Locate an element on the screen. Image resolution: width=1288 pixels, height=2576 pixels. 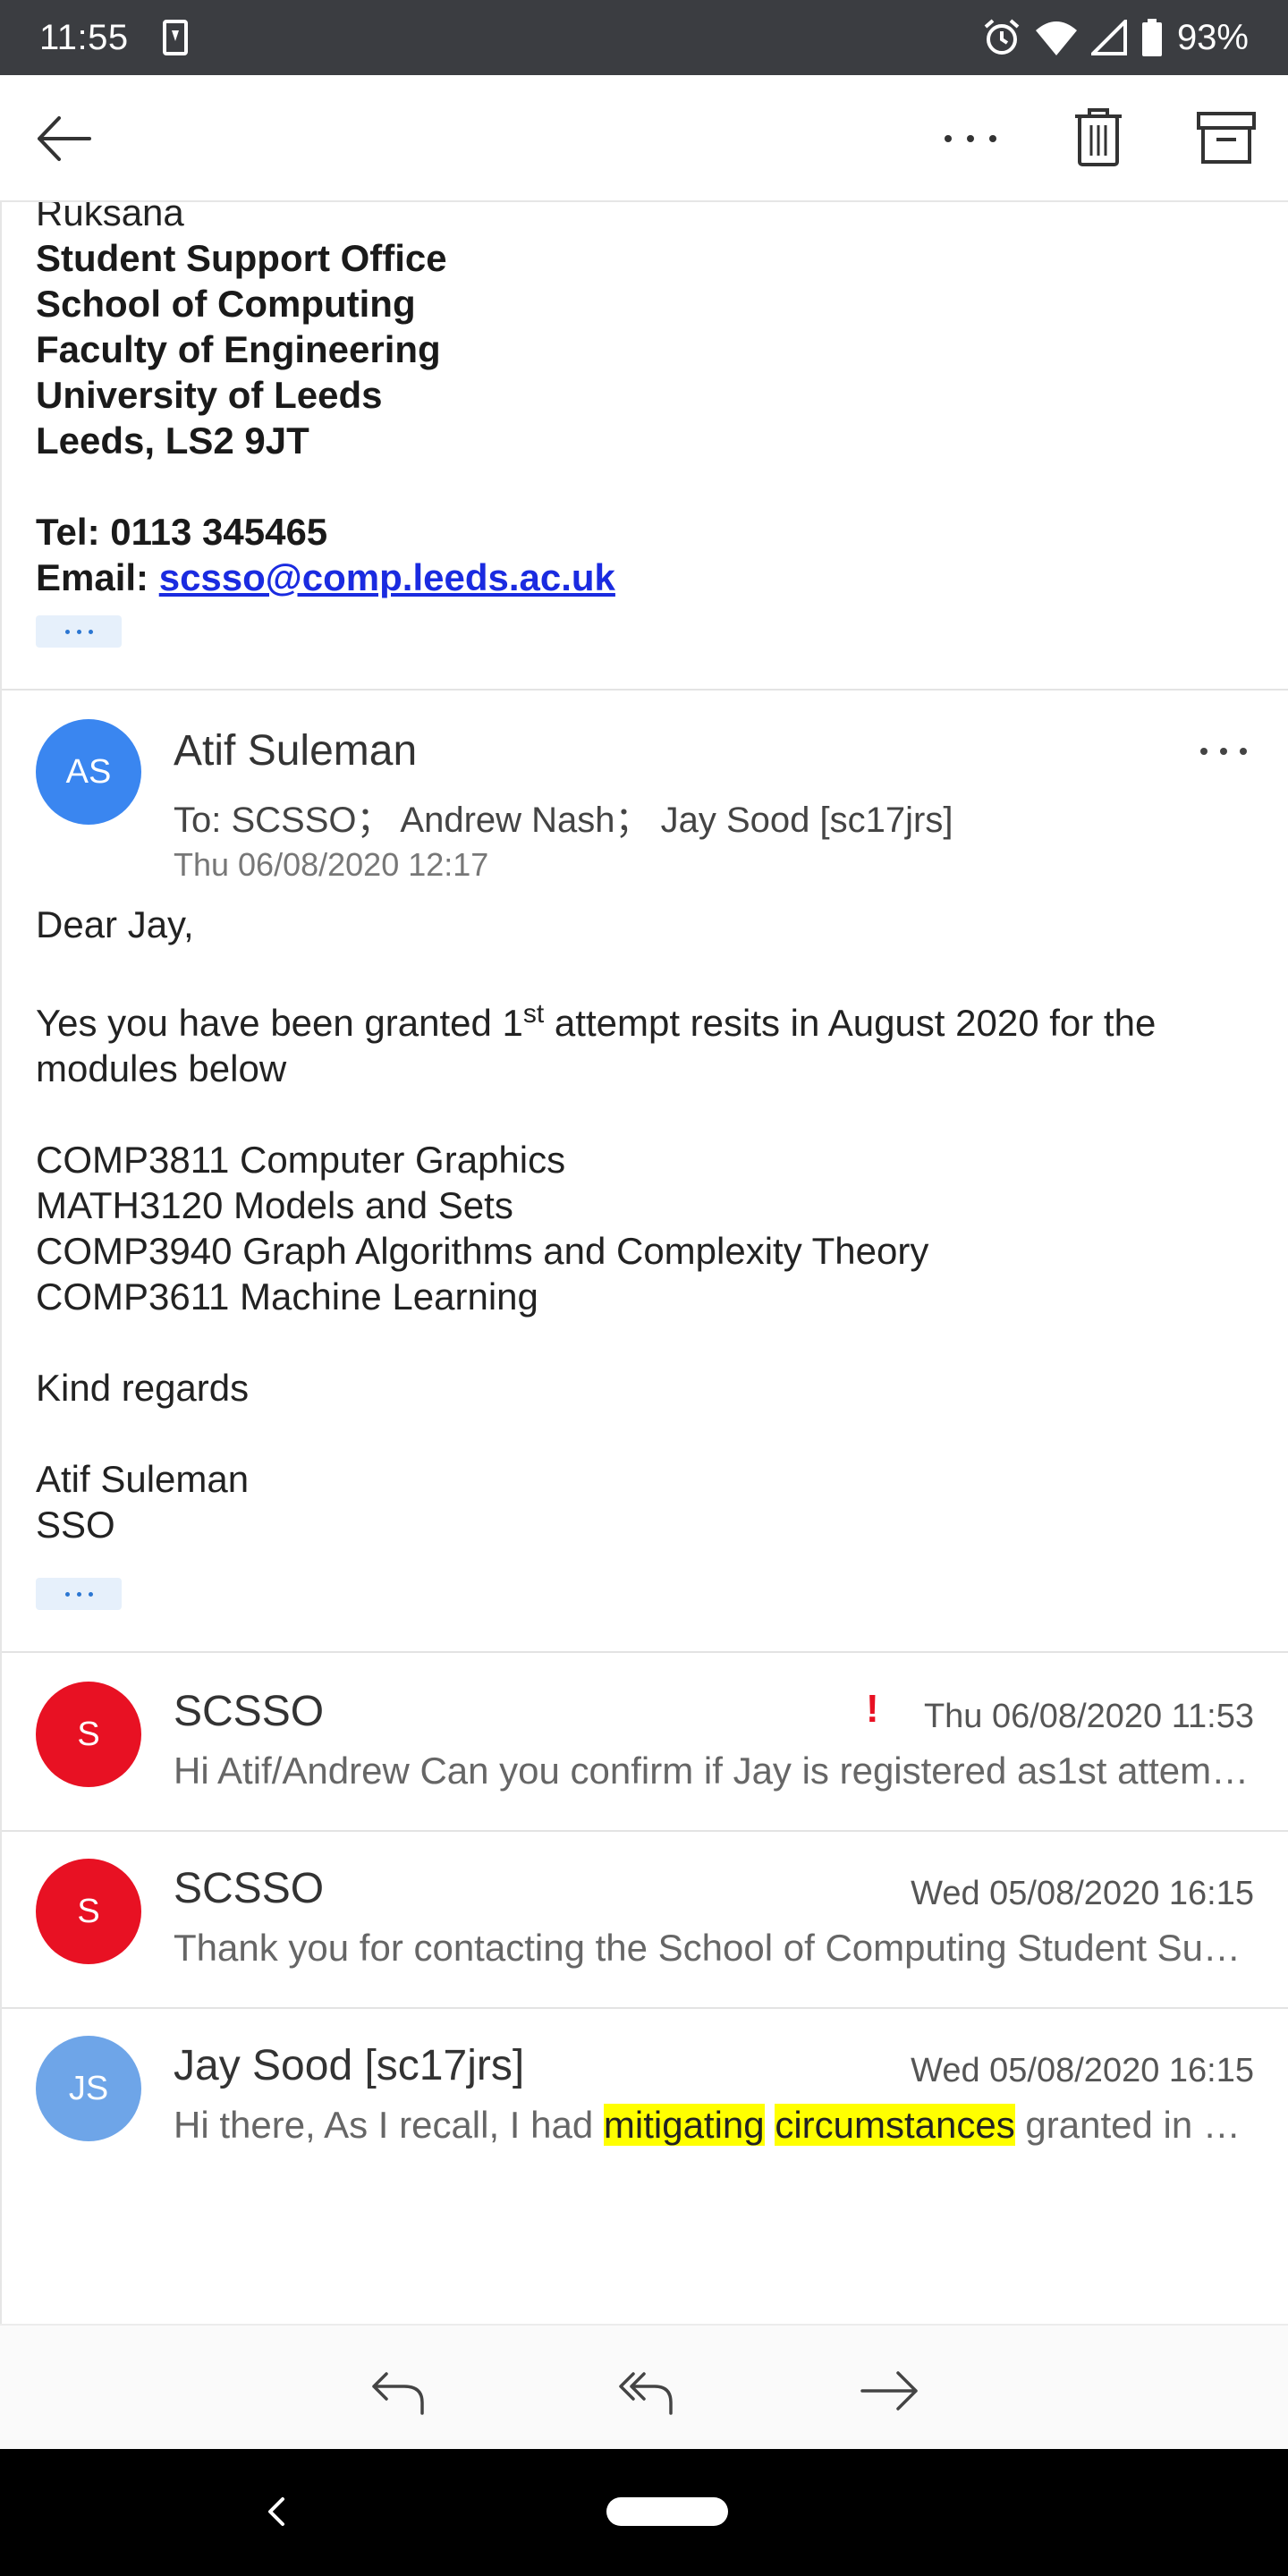
closing: Kind regards is located at coordinates (143, 1388).